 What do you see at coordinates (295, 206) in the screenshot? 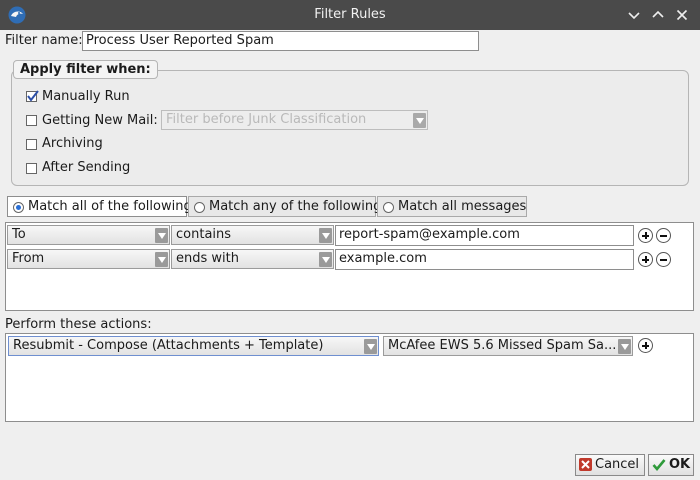
I see `match-any-label: Match any of the following` at bounding box center [295, 206].